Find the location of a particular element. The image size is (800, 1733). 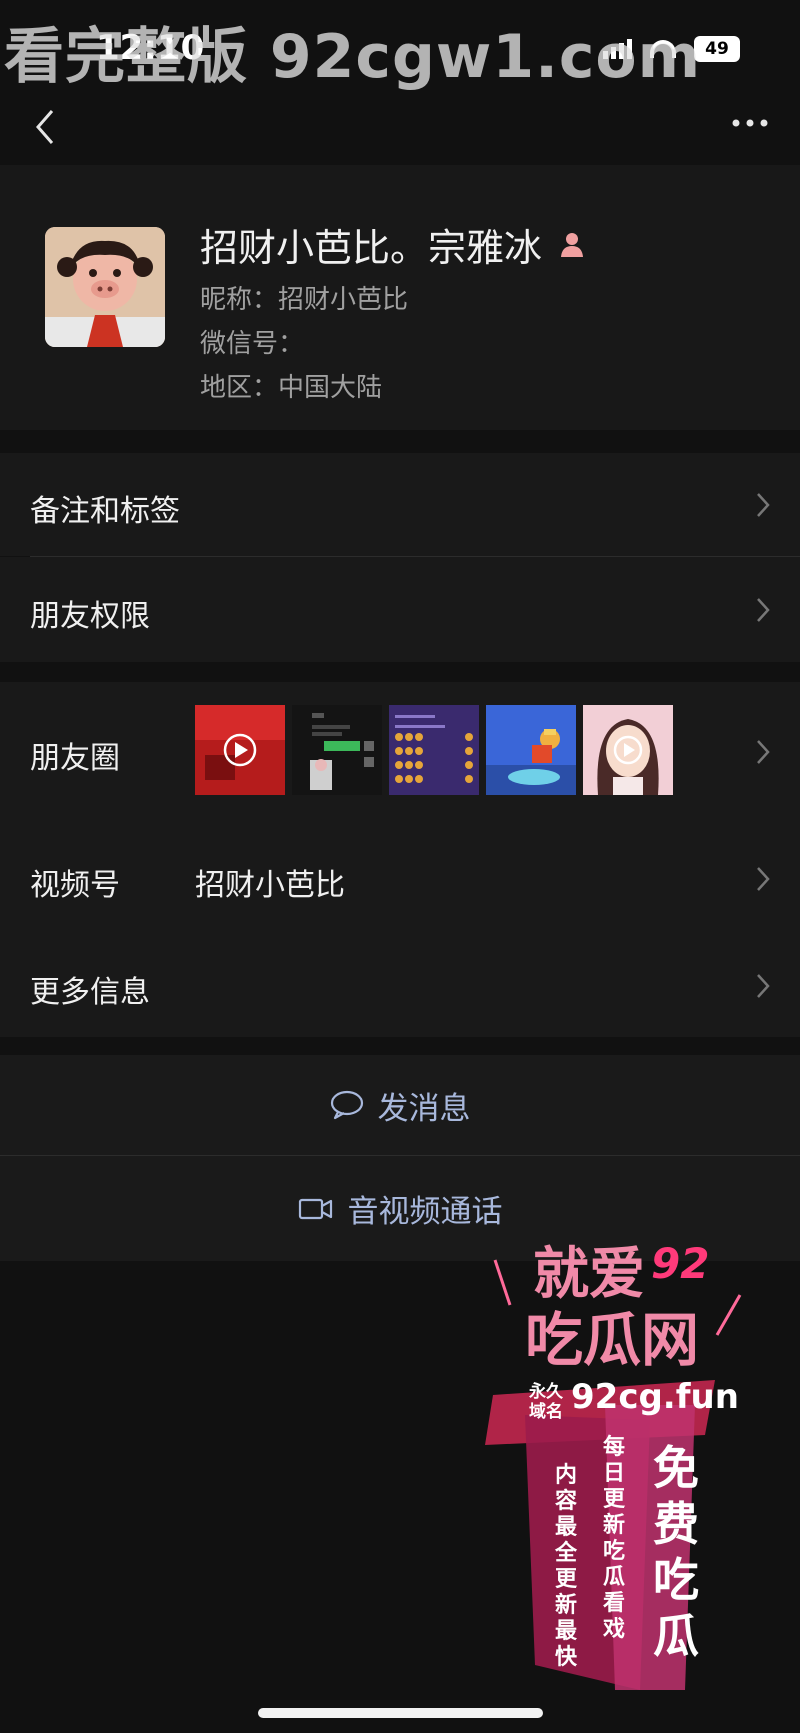

avatar-image is located at coordinates (105, 287).